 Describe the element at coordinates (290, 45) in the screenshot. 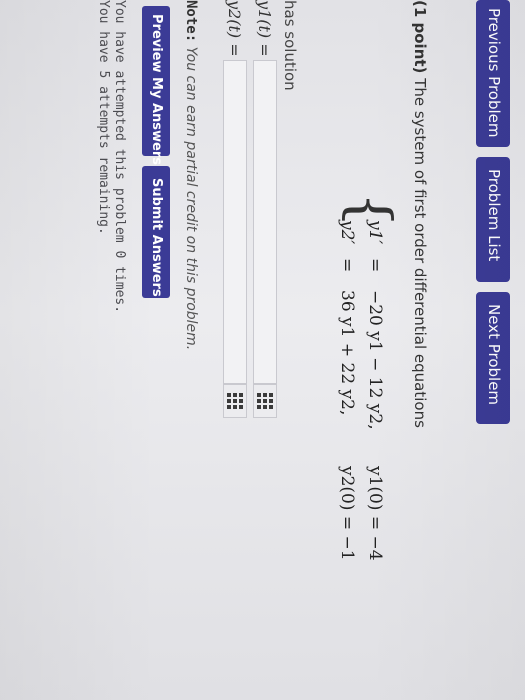

I see `has-solution-text: has solution` at that location.